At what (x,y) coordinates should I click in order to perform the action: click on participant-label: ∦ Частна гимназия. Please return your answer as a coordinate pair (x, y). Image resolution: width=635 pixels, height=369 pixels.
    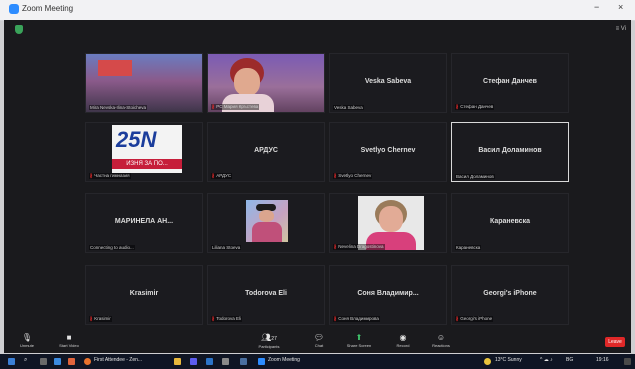
    Looking at the image, I should click on (110, 176).